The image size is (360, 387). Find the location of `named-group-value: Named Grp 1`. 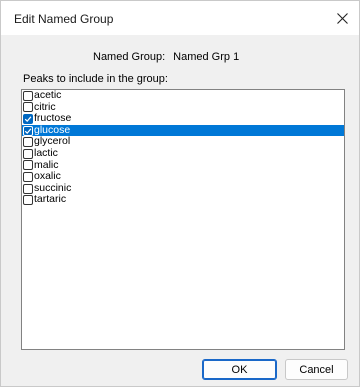

named-group-value: Named Grp 1 is located at coordinates (206, 57).